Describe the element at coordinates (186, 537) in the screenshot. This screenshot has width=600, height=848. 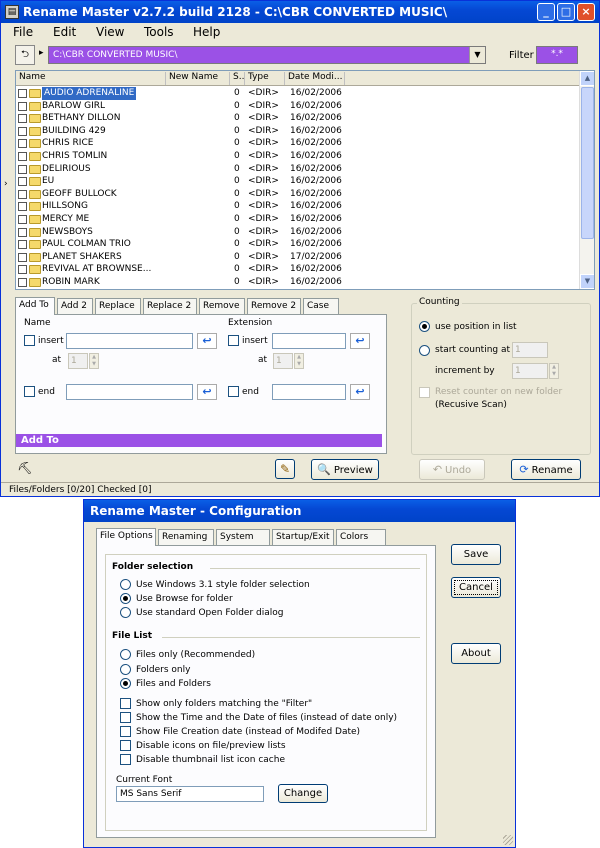
I see `tab-renaming: Renaming` at that location.